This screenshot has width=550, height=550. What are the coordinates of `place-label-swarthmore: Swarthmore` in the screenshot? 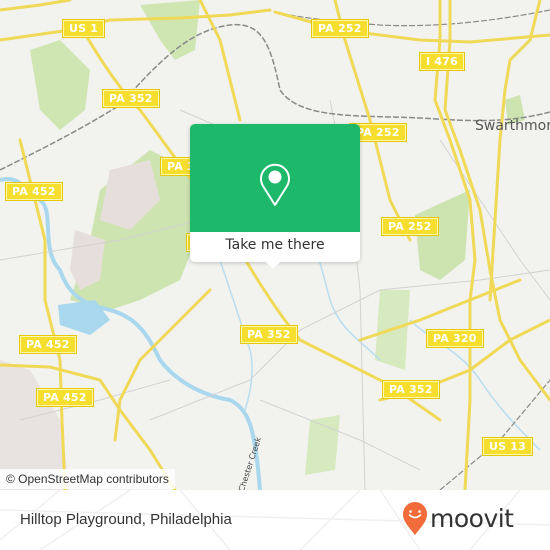 It's located at (512, 126).